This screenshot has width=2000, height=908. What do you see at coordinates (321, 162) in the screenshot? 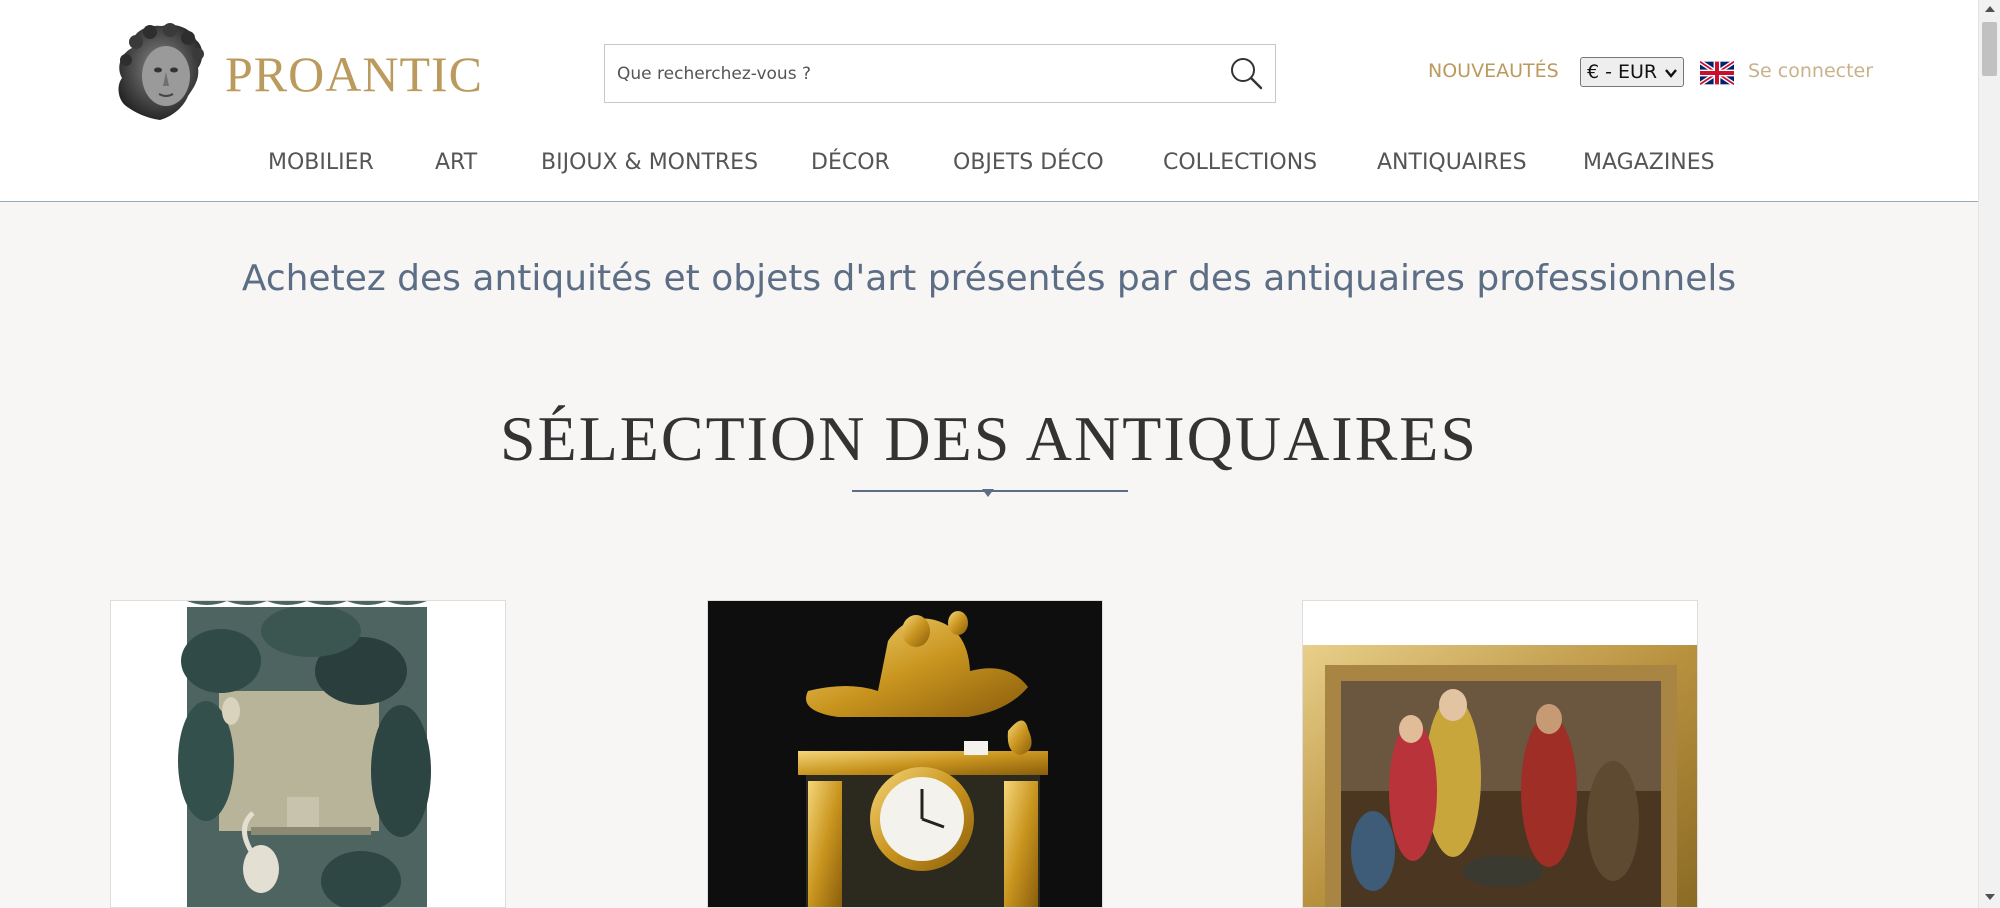
I see `nav-item-mobilier: MOBILIER` at bounding box center [321, 162].